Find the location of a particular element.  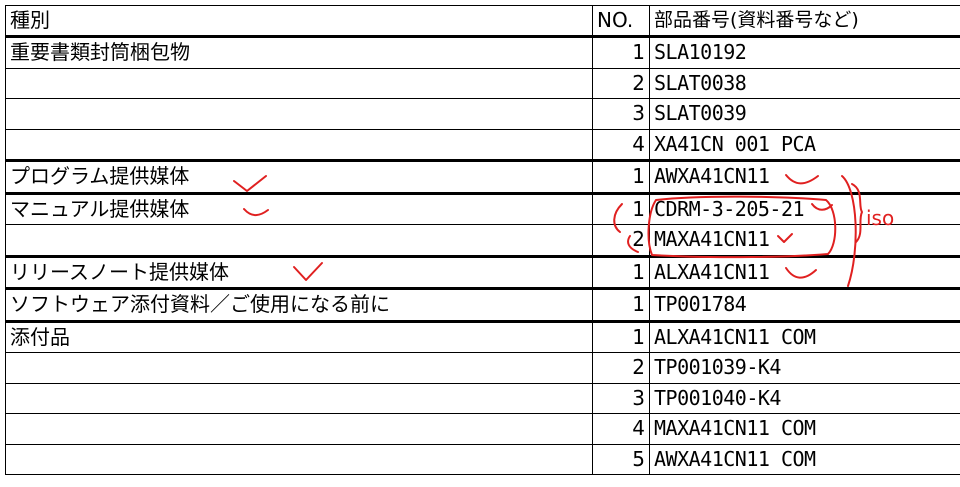

table-row: 添付品 1 ALXA41CN11 COM is located at coordinates (482, 336).